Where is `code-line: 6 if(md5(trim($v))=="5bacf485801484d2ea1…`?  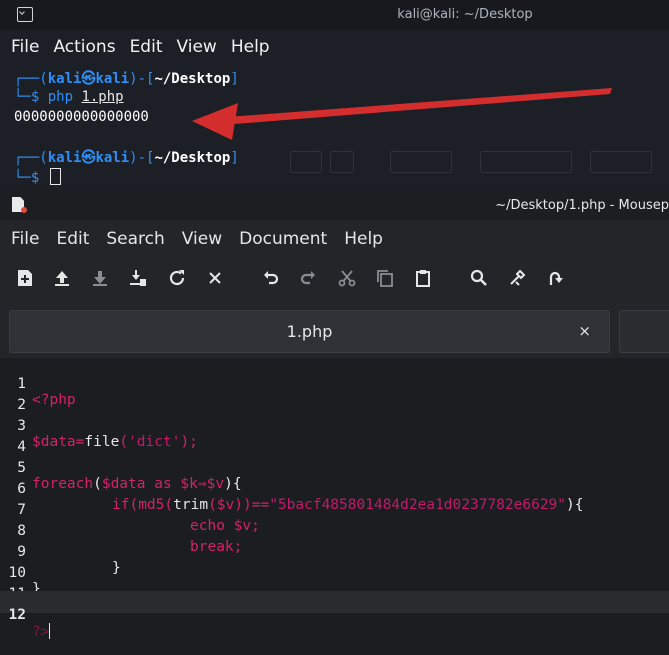 code-line: 6 if(md5(trim($v))=="5bacf485801484d2ea1… is located at coordinates (334, 489).